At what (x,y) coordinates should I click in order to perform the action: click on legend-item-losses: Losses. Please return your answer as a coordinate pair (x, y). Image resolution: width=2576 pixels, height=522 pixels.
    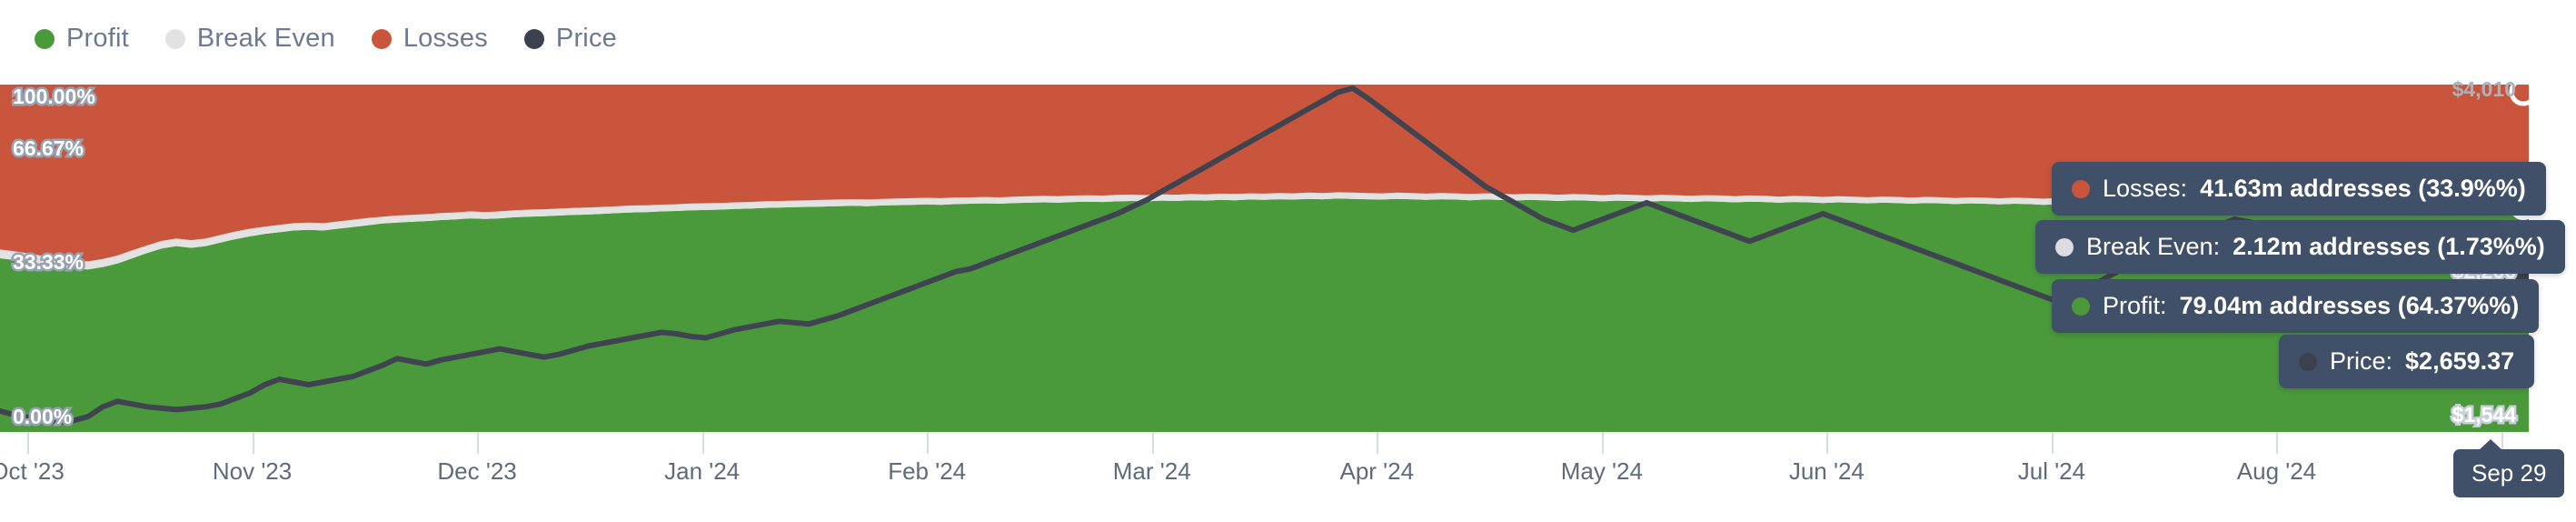
    Looking at the image, I should click on (429, 39).